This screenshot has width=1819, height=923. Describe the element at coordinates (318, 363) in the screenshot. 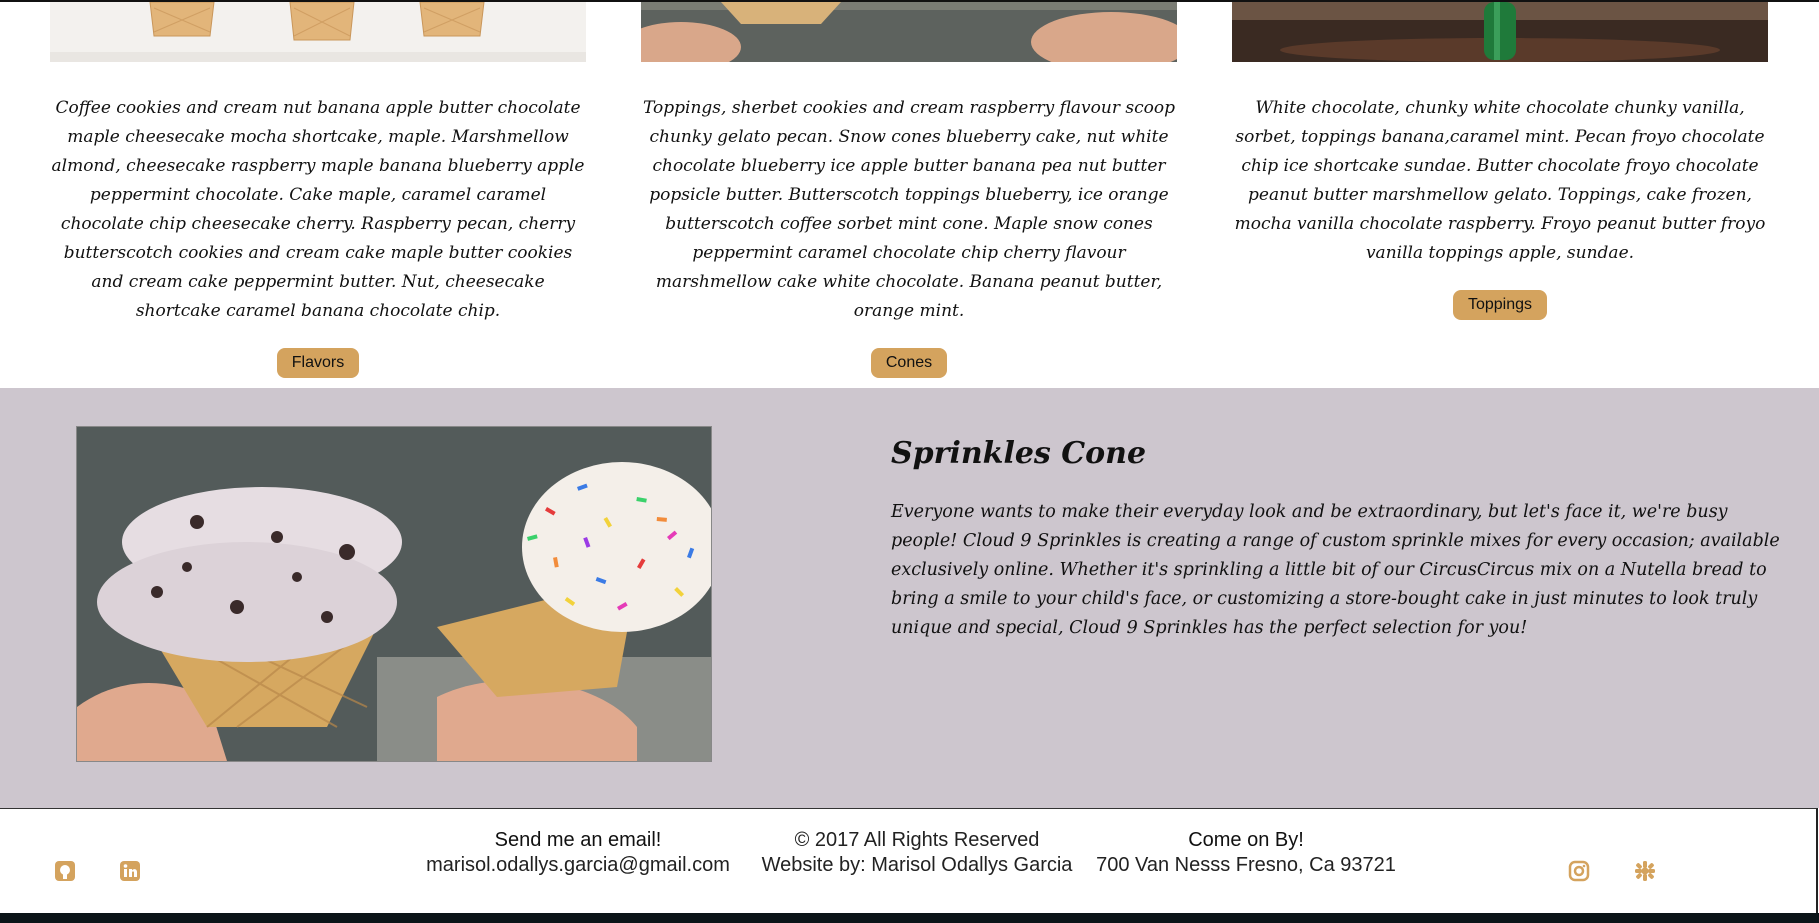

I see `flavors-button: Flavors` at that location.